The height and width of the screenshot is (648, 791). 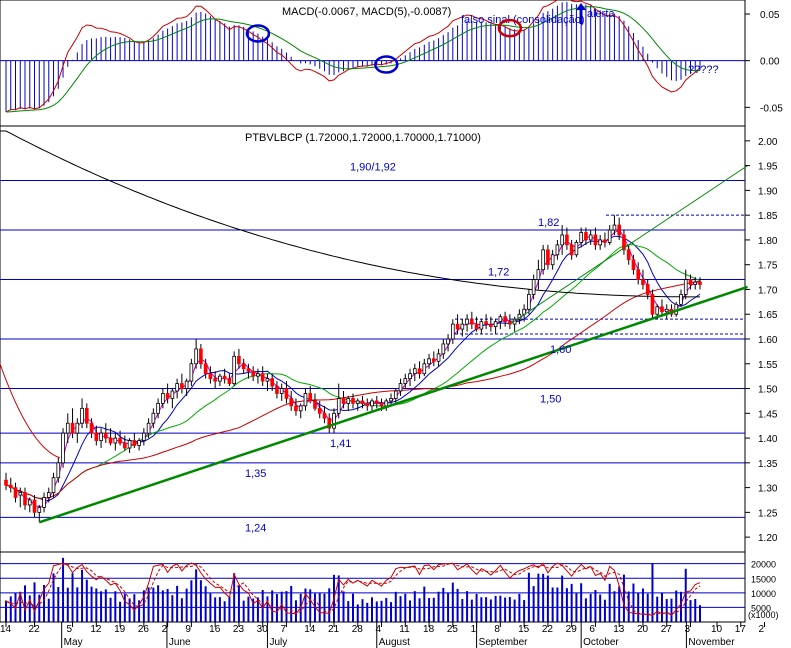 What do you see at coordinates (768, 290) in the screenshot?
I see `price-y-tick-label: 1.70` at bounding box center [768, 290].